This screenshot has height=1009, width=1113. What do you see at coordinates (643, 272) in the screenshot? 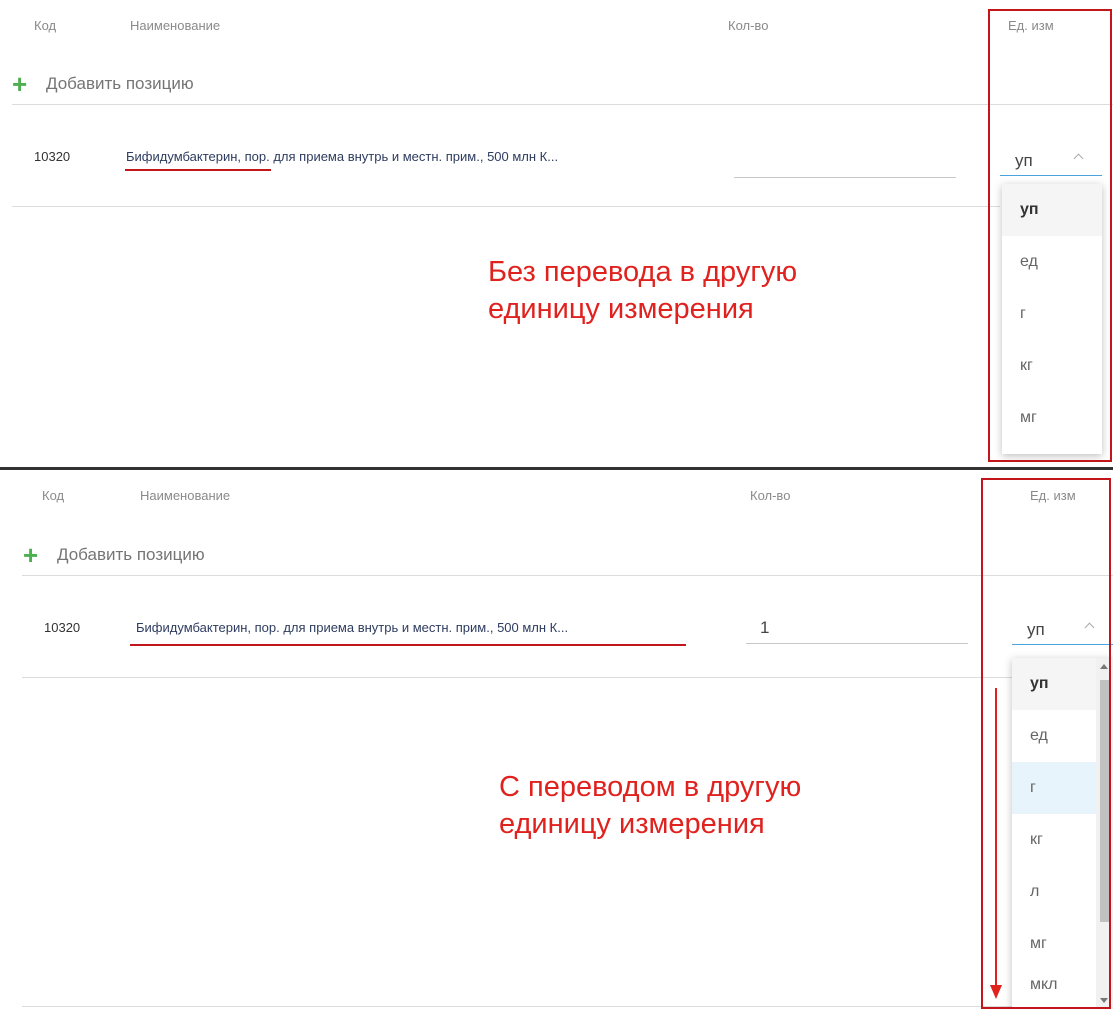
I see `annotation-line-1: Без перевода в другую` at bounding box center [643, 272].